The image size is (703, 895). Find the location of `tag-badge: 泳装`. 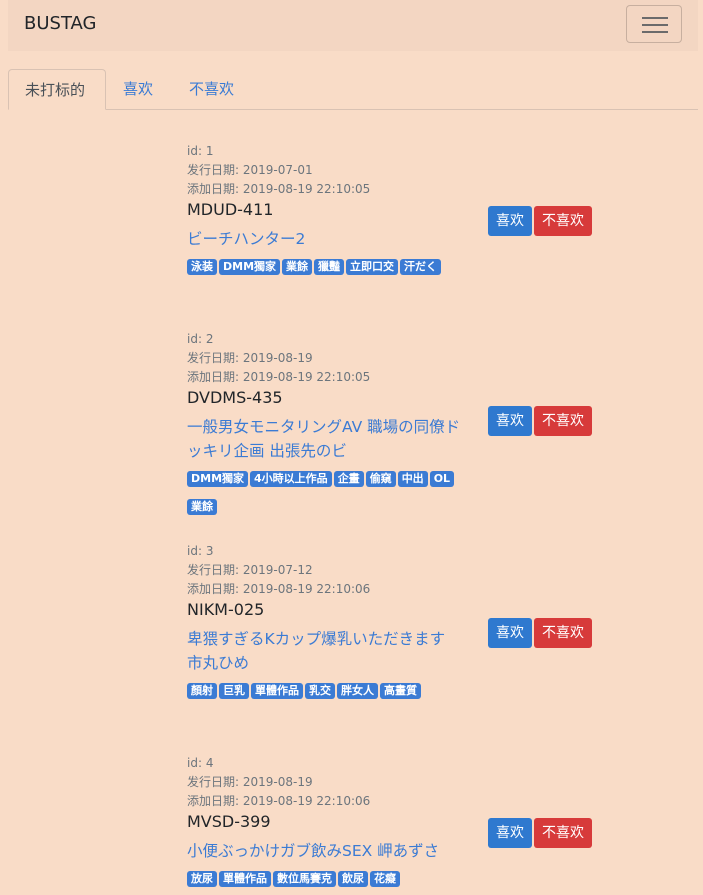

tag-badge: 泳装 is located at coordinates (202, 267).